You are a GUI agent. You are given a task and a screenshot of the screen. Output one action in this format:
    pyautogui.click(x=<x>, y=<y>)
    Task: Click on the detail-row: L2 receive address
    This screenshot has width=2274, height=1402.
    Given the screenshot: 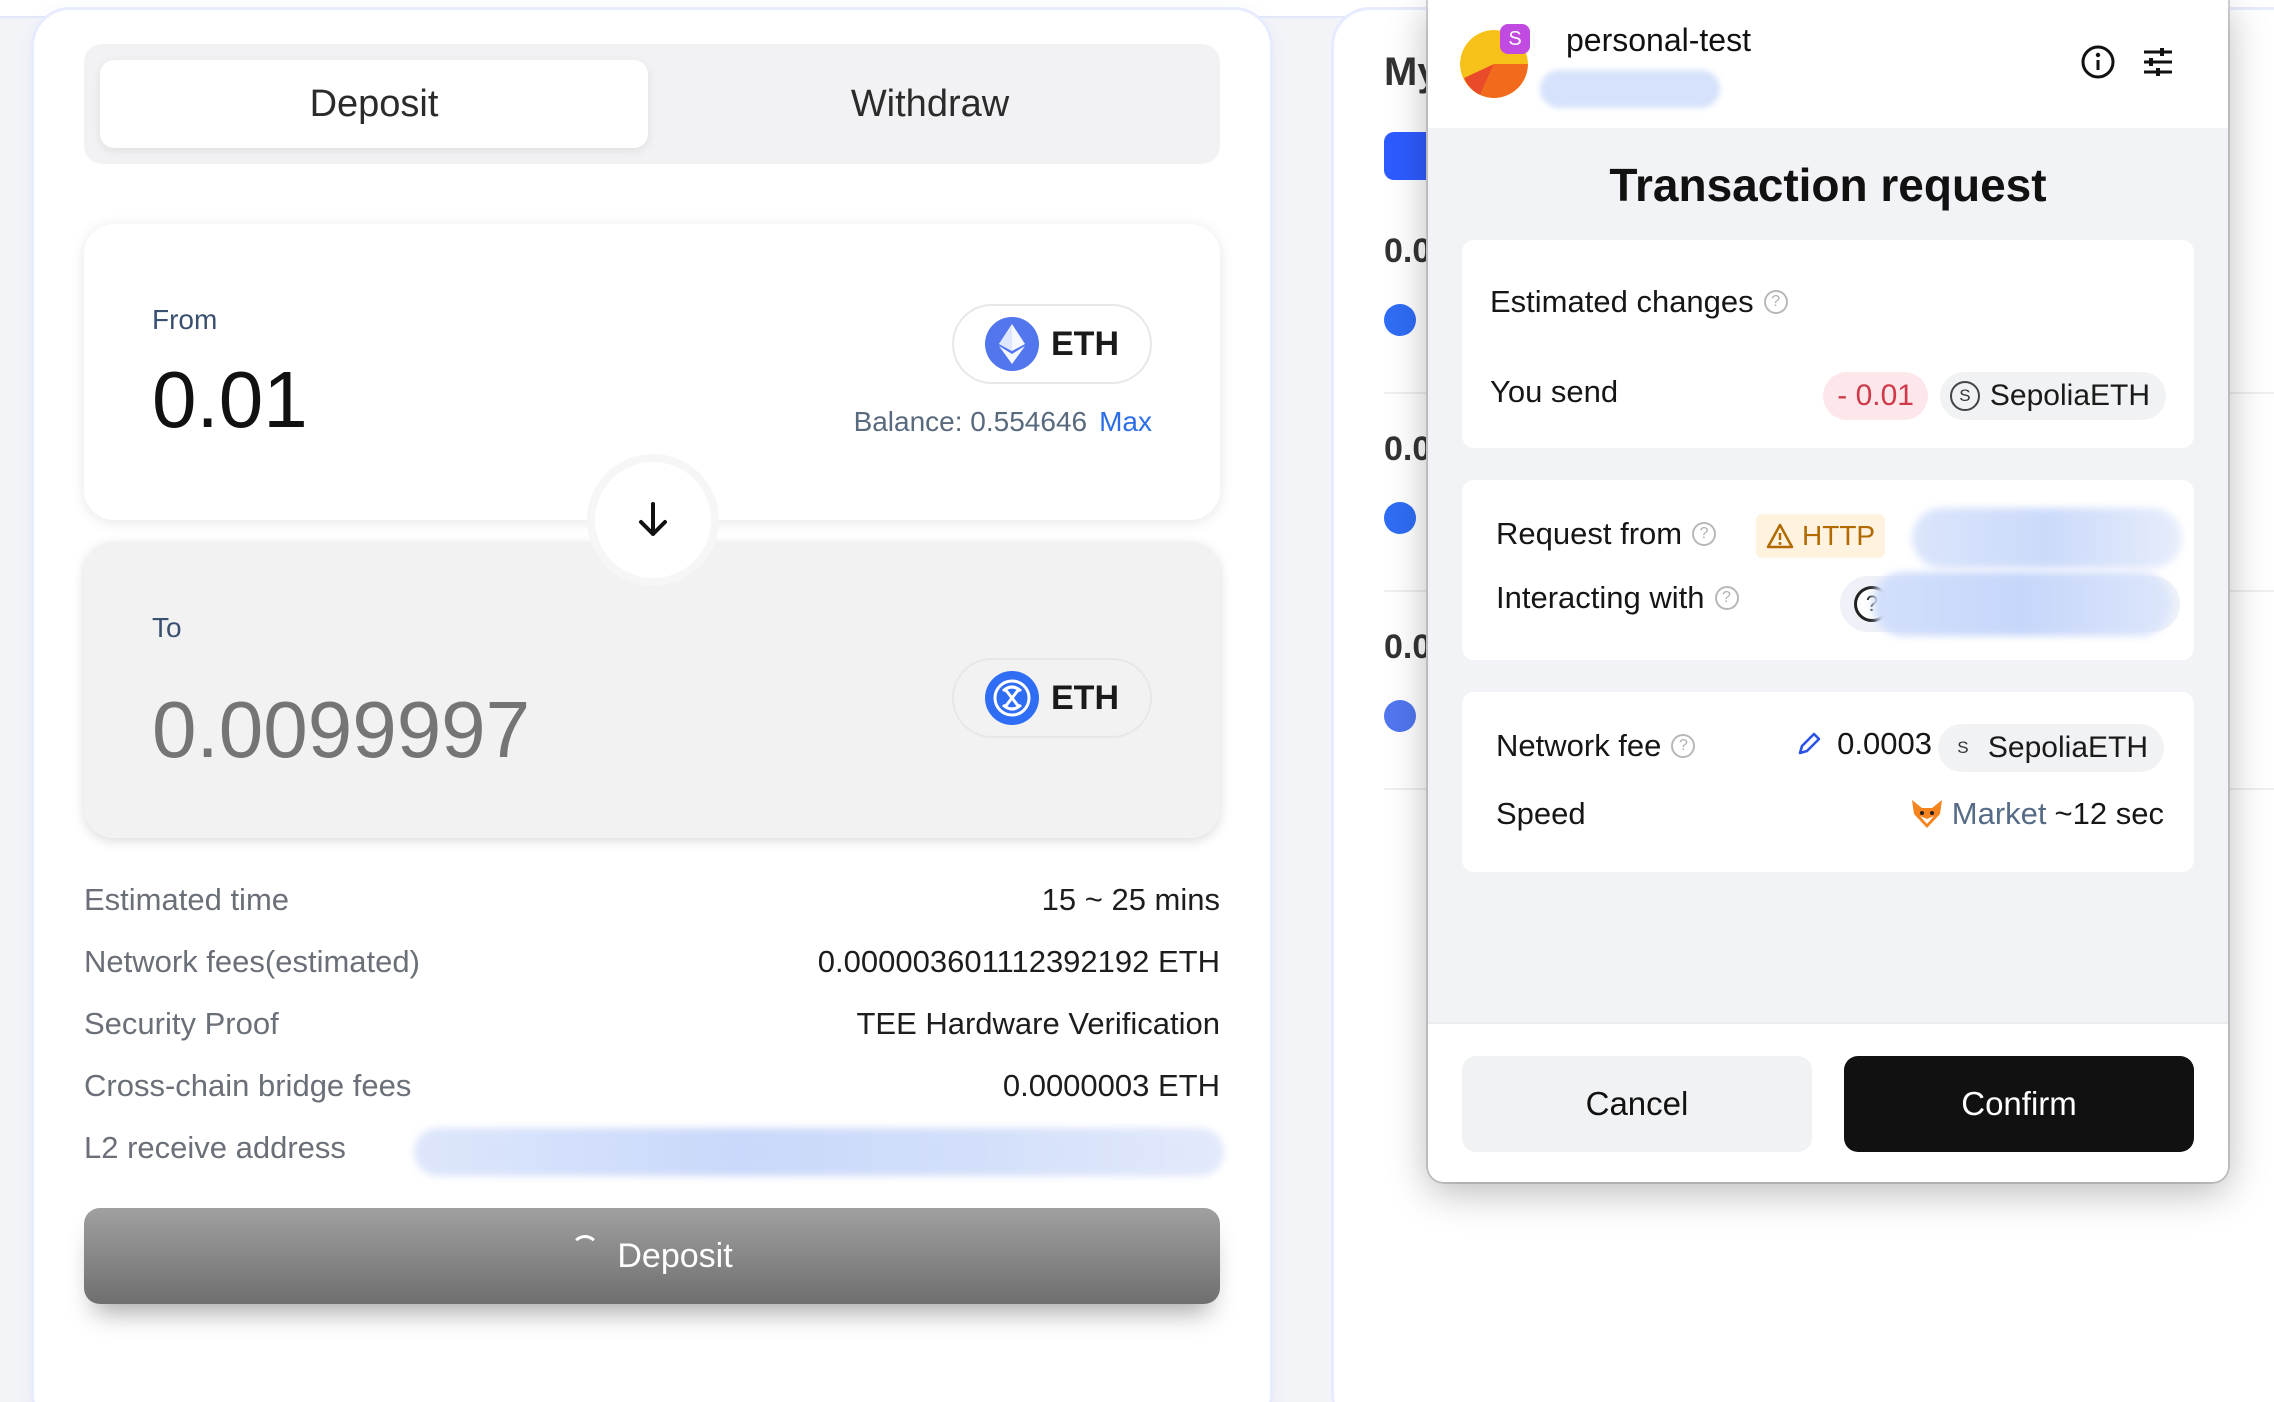 What is the action you would take?
    pyautogui.click(x=654, y=1151)
    